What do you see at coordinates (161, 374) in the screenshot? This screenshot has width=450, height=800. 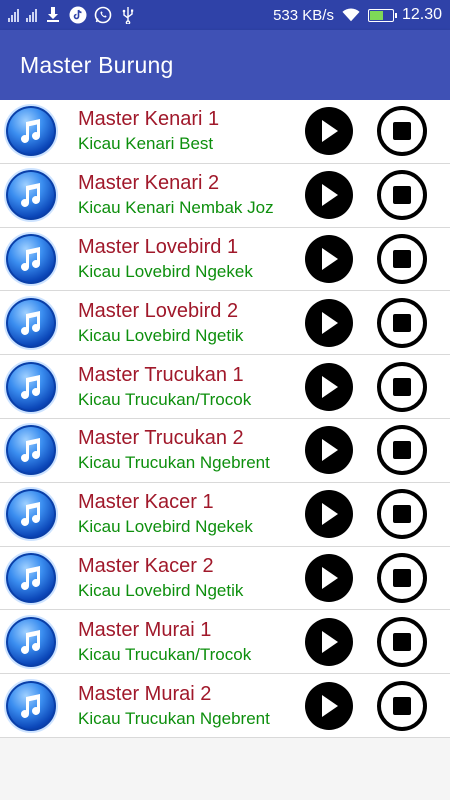 I see `item-title: Master Trucukan 1` at bounding box center [161, 374].